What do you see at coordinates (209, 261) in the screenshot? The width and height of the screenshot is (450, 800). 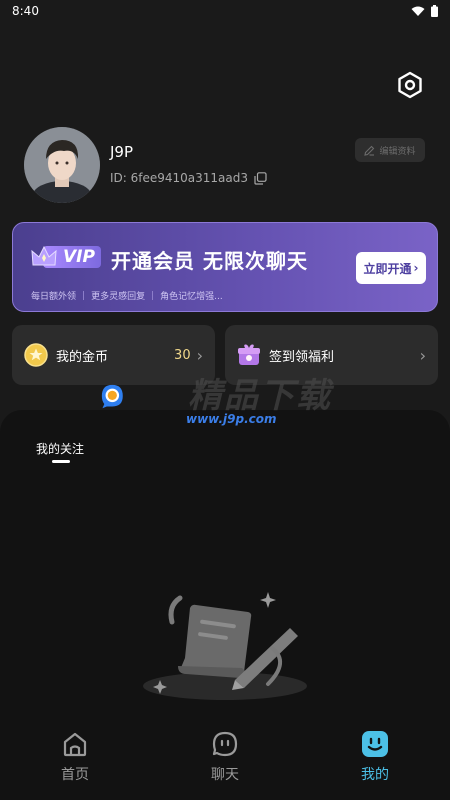 I see `vip-title: 开通会员 无限次聊天` at bounding box center [209, 261].